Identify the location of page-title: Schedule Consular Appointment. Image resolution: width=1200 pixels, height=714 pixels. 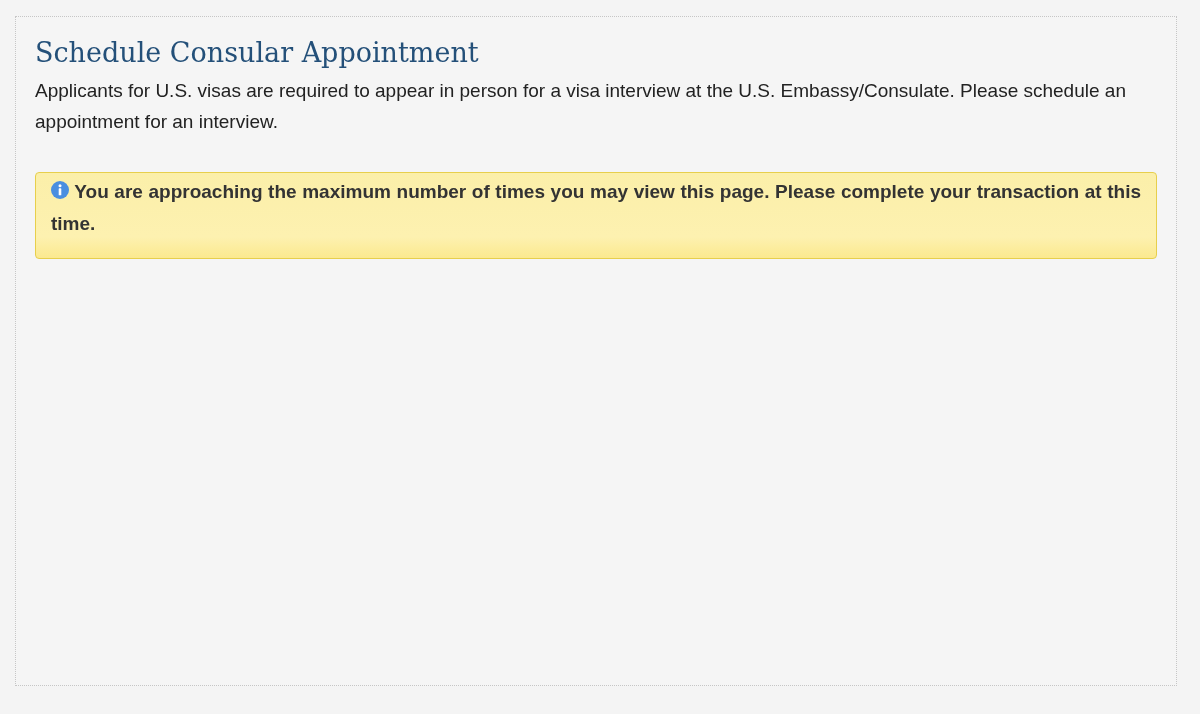
(257, 53).